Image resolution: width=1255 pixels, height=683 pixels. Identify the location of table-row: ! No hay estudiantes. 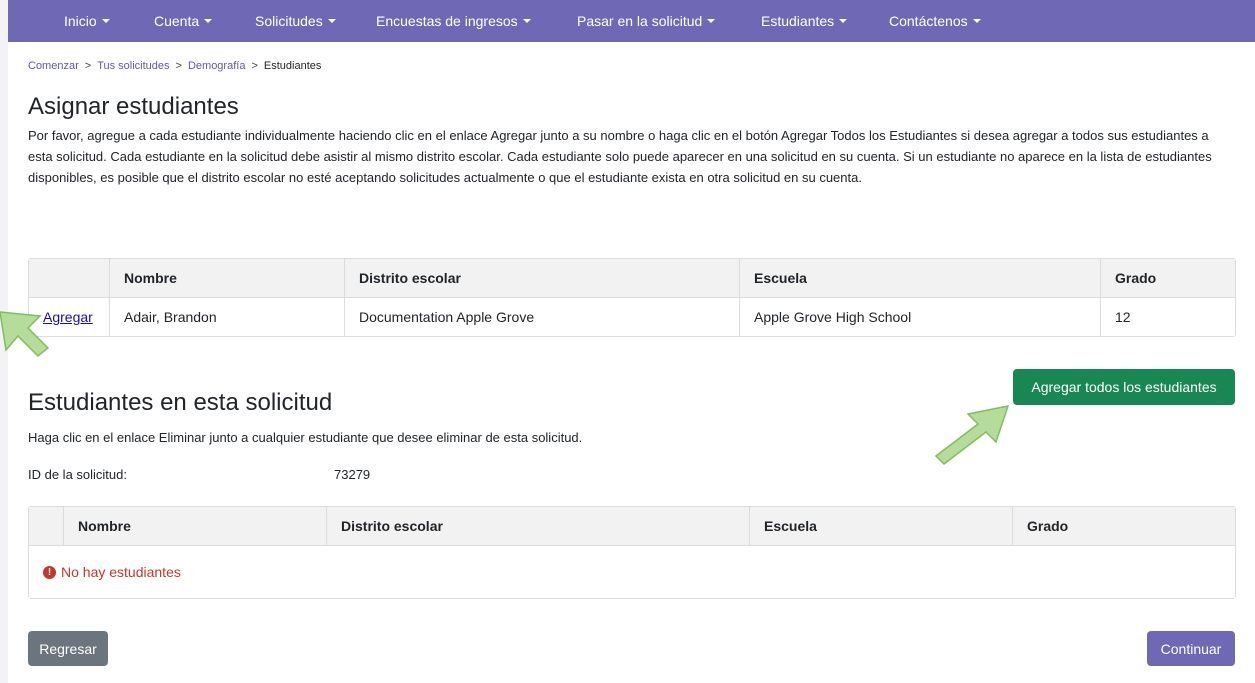
(632, 572).